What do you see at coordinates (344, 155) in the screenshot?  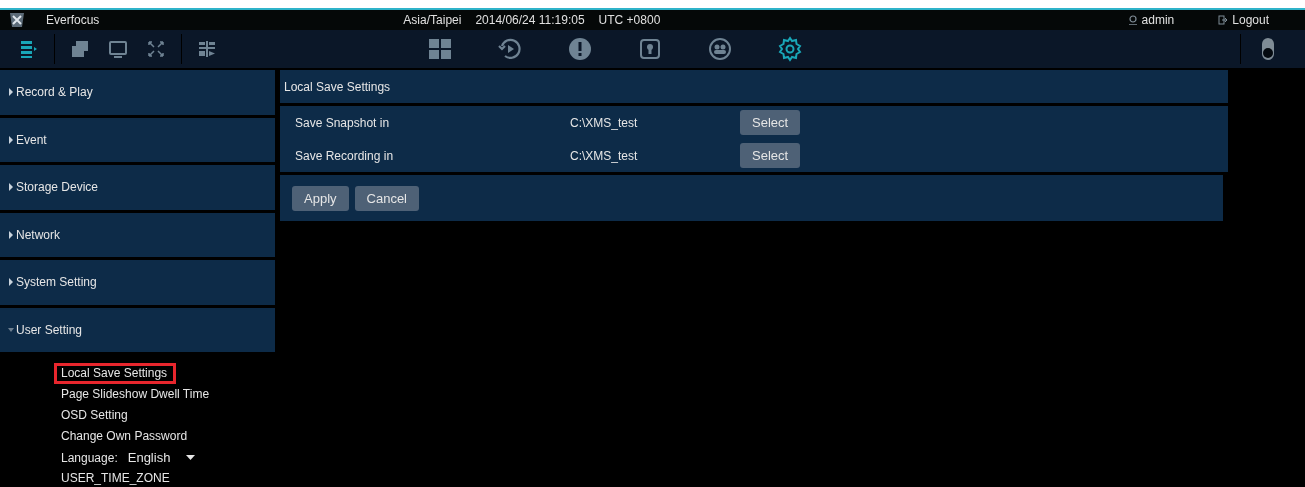 I see `setting-label: Save Recording in` at bounding box center [344, 155].